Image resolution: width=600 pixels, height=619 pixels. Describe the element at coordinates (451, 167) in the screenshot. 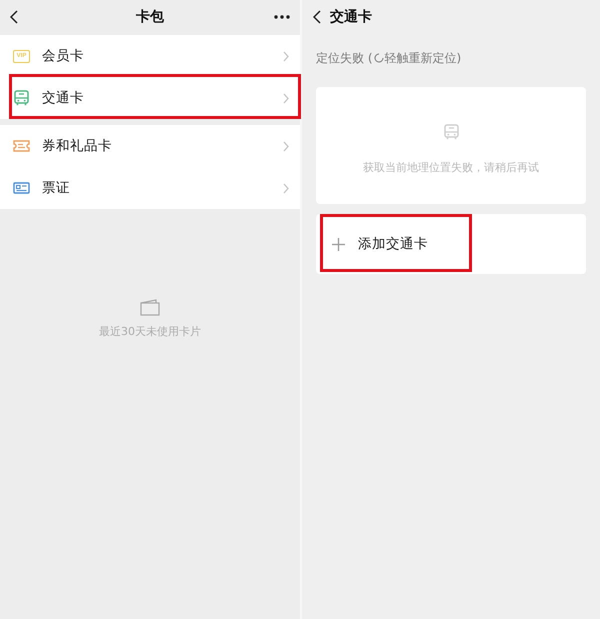

I see `error-message: 获取当前地理位置失败，请稍后再试` at that location.